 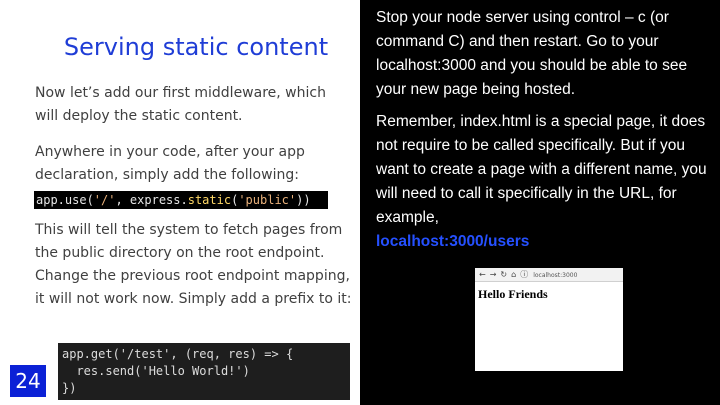 I want to click on arrow-left-icon: ←, so click(x=482, y=274).